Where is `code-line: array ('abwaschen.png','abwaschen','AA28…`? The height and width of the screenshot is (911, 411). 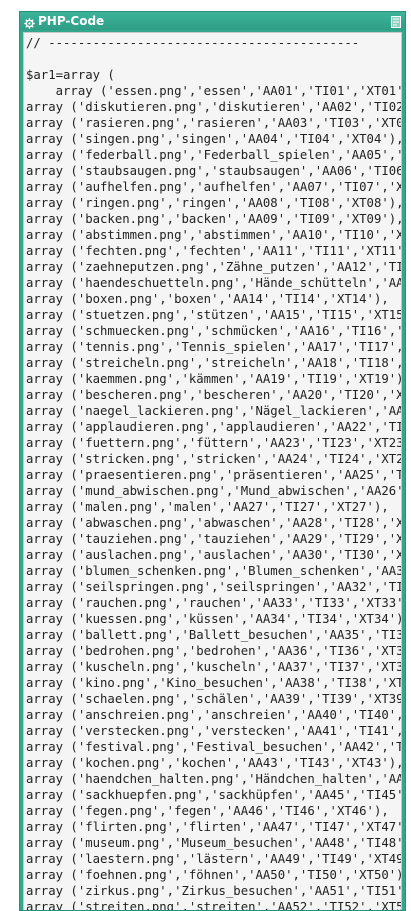
code-line: array ('abwaschen.png','abwaschen','AA28… is located at coordinates (214, 523).